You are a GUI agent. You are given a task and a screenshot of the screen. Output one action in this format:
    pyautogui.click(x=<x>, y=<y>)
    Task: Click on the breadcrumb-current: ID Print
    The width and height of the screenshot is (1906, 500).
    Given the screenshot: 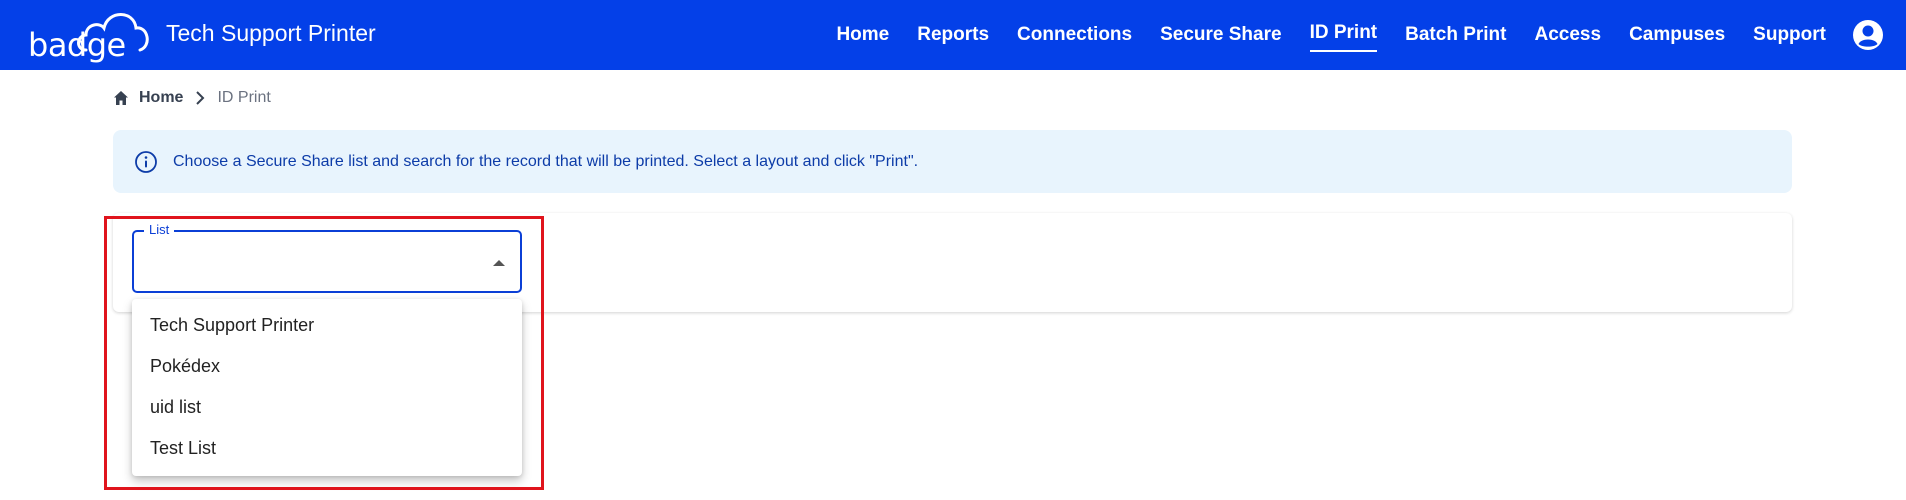 What is the action you would take?
    pyautogui.click(x=244, y=97)
    